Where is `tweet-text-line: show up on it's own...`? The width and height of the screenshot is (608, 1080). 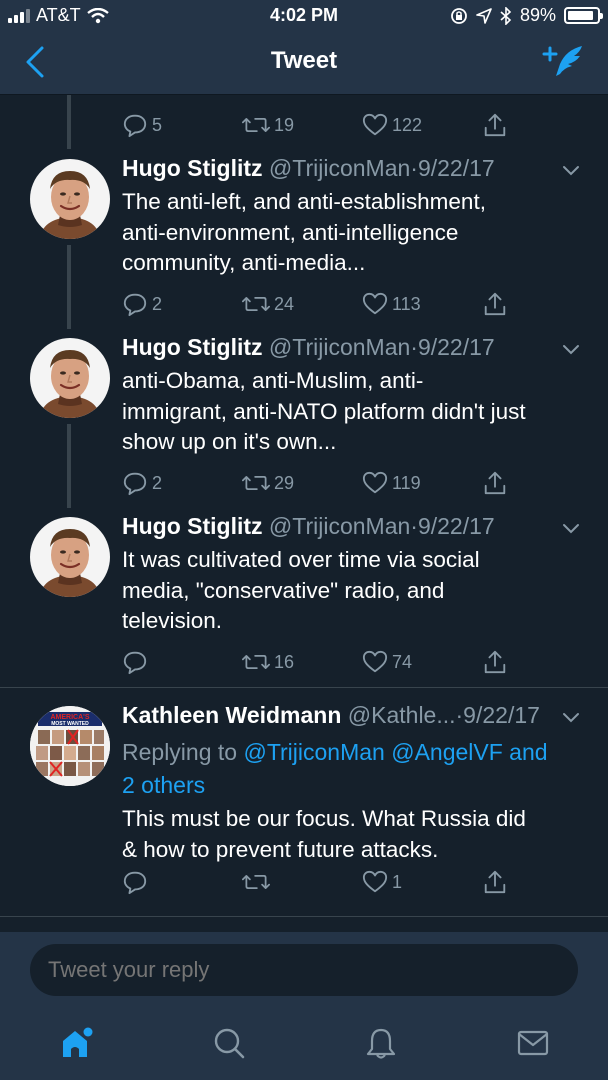 tweet-text-line: show up on it's own... is located at coordinates (229, 441).